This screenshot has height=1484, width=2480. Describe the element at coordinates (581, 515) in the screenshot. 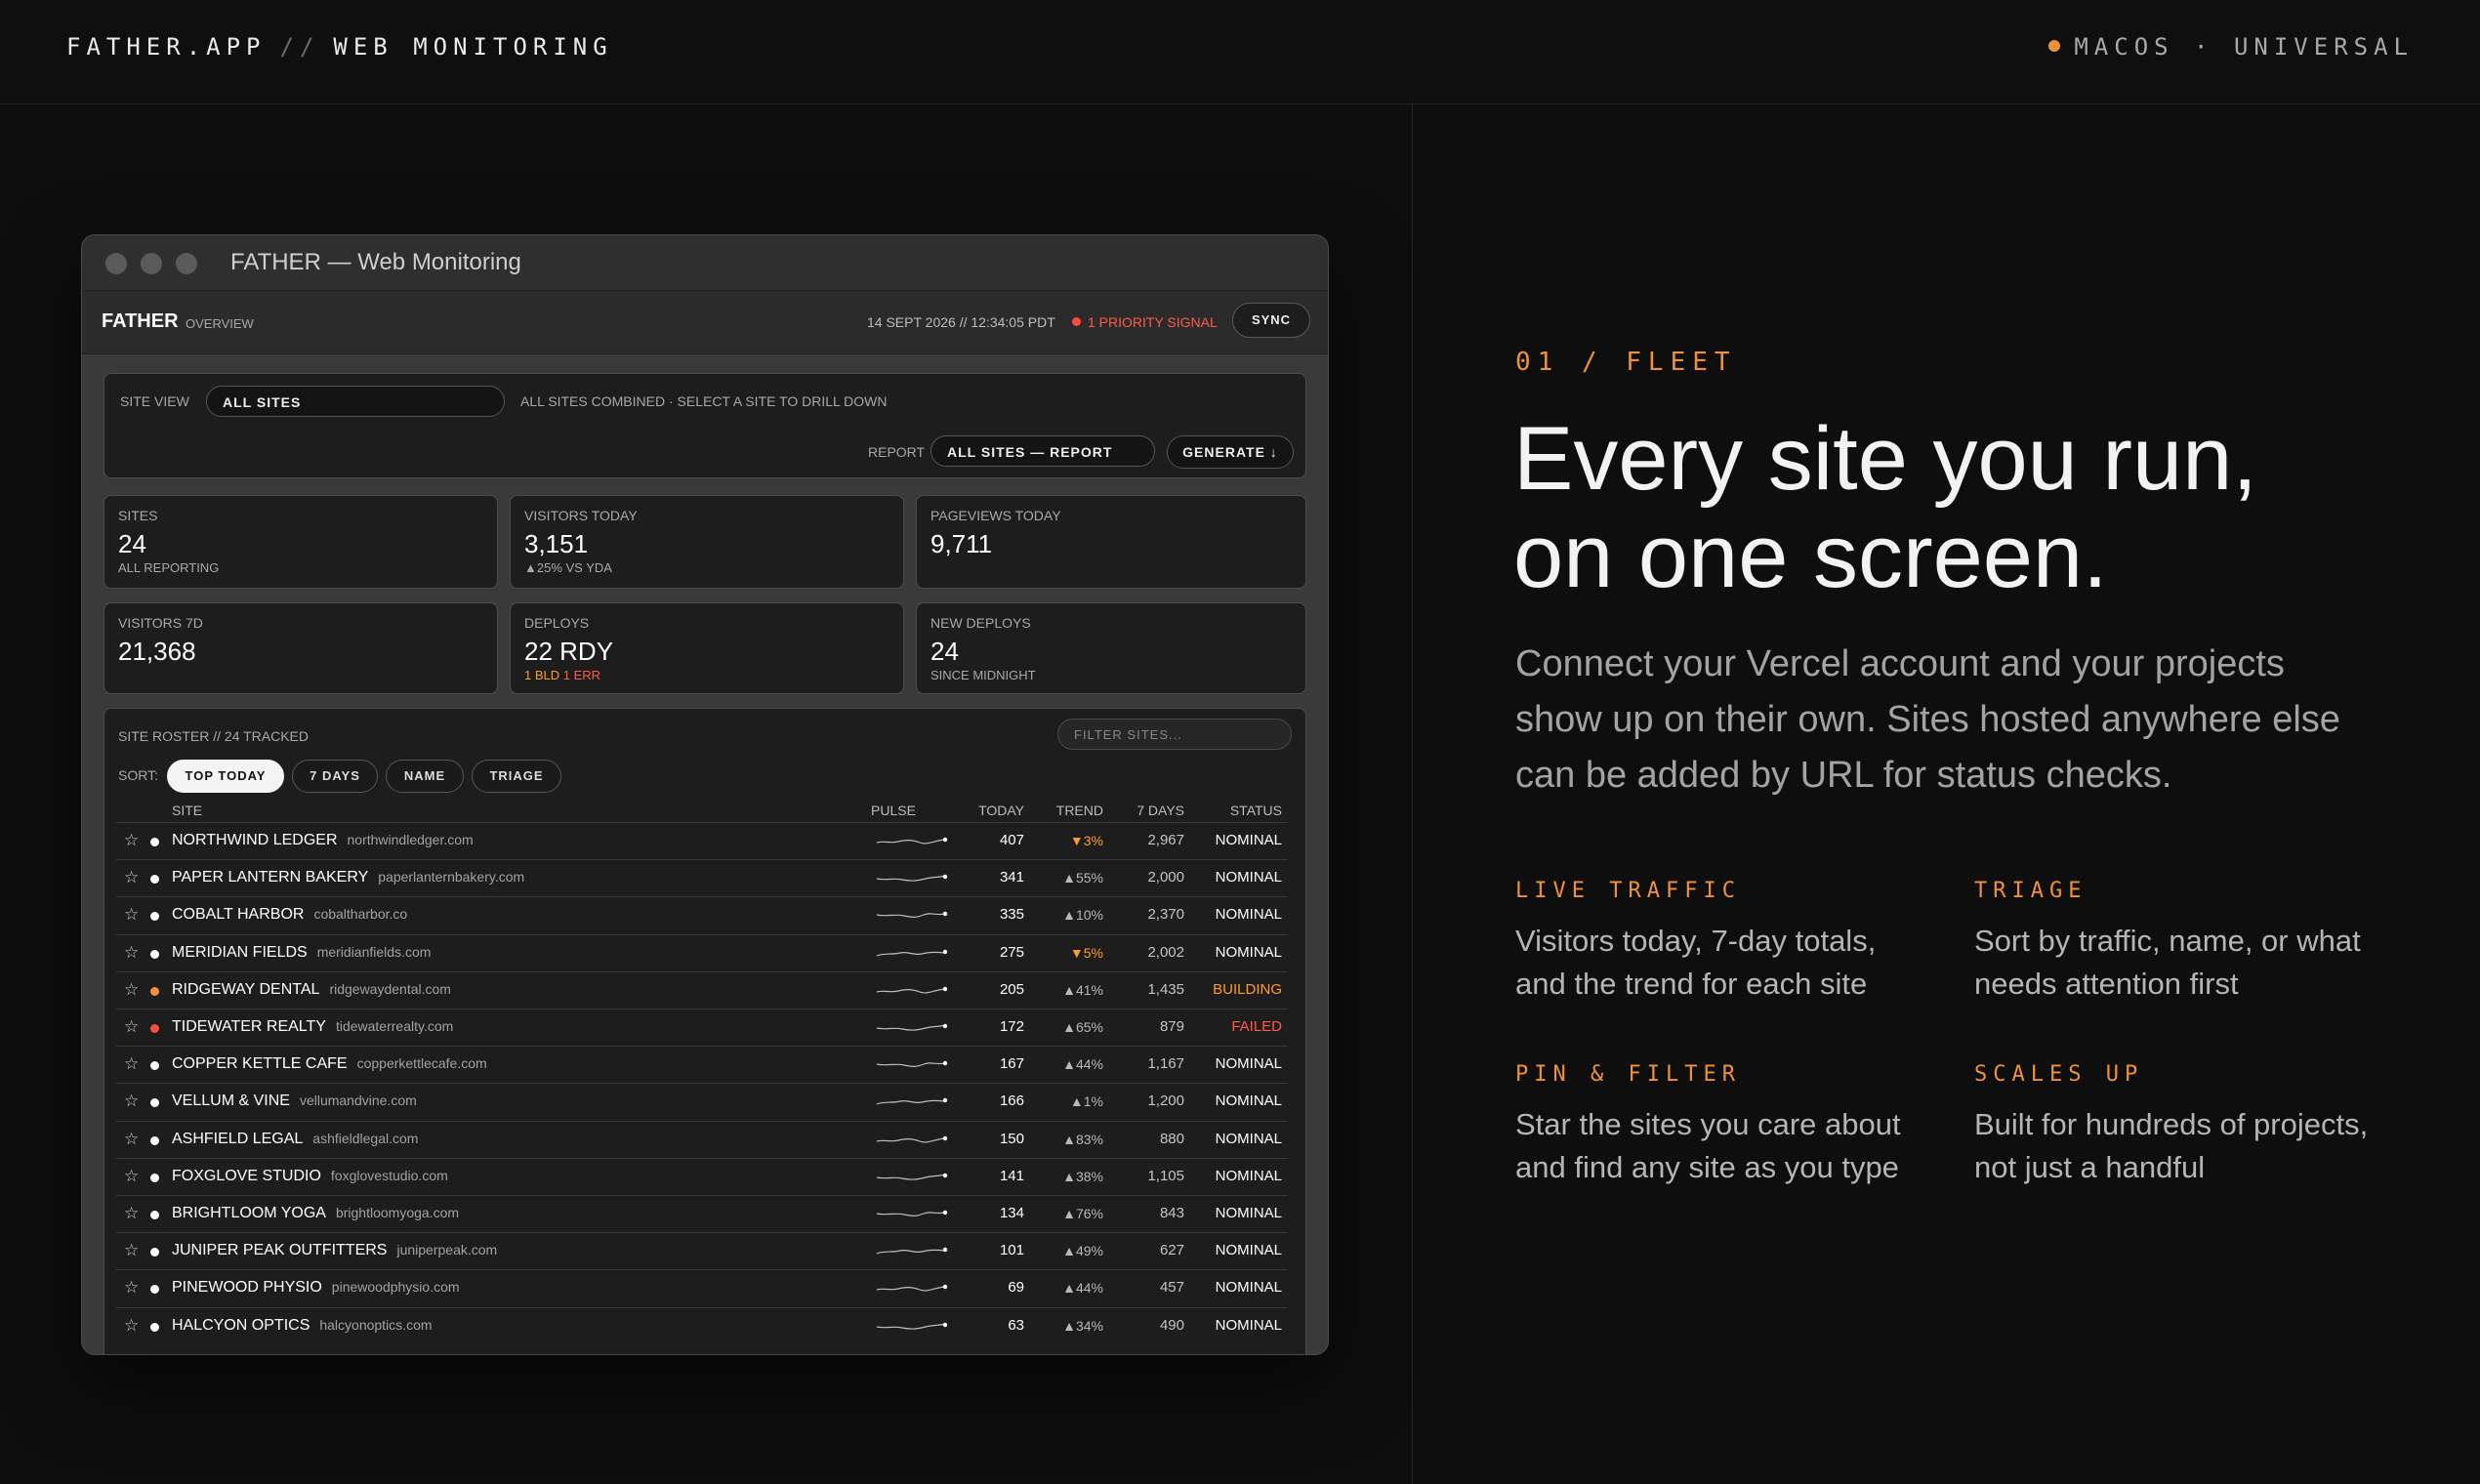

I see `kpi-label: VISITORS TODAY` at that location.